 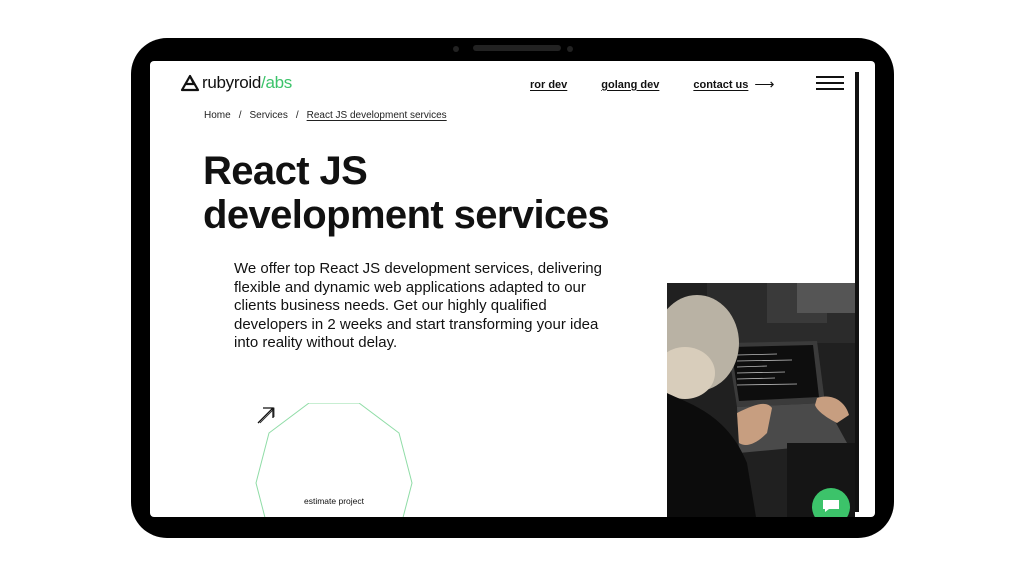 What do you see at coordinates (285, 171) in the screenshot?
I see `page-title-line-1: React JS` at bounding box center [285, 171].